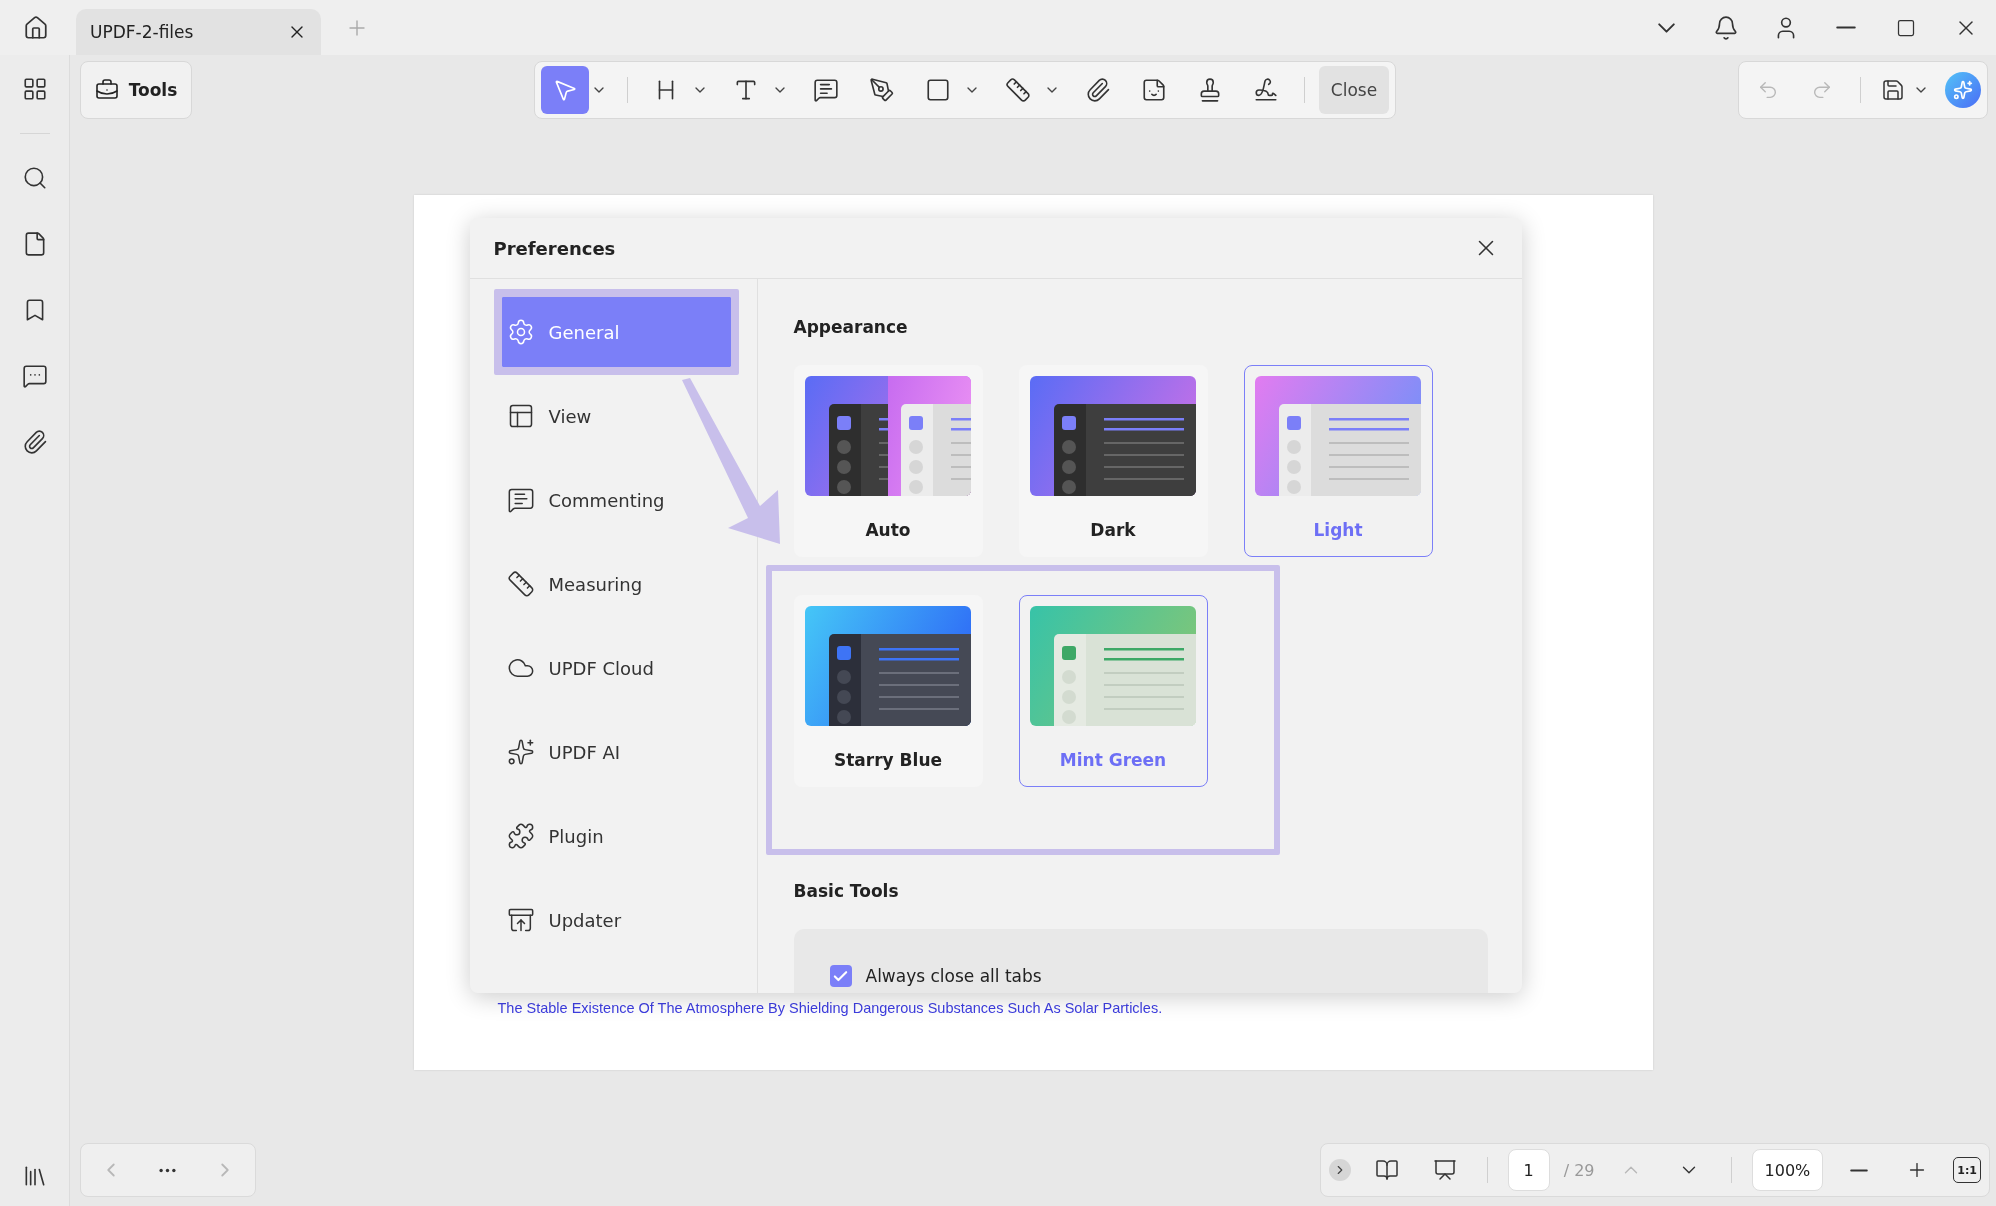  What do you see at coordinates (616, 500) in the screenshot?
I see `settings-nav-item: Commenting` at bounding box center [616, 500].